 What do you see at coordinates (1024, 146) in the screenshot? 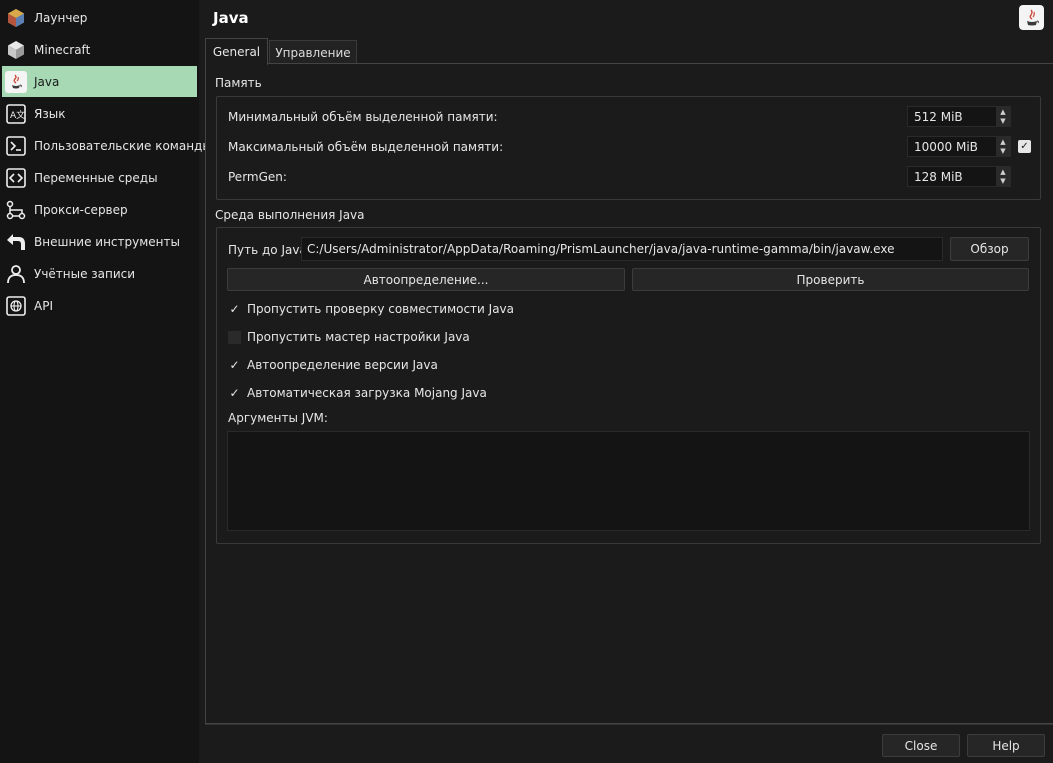
I see `max-memory-checkbox: ✓` at bounding box center [1024, 146].